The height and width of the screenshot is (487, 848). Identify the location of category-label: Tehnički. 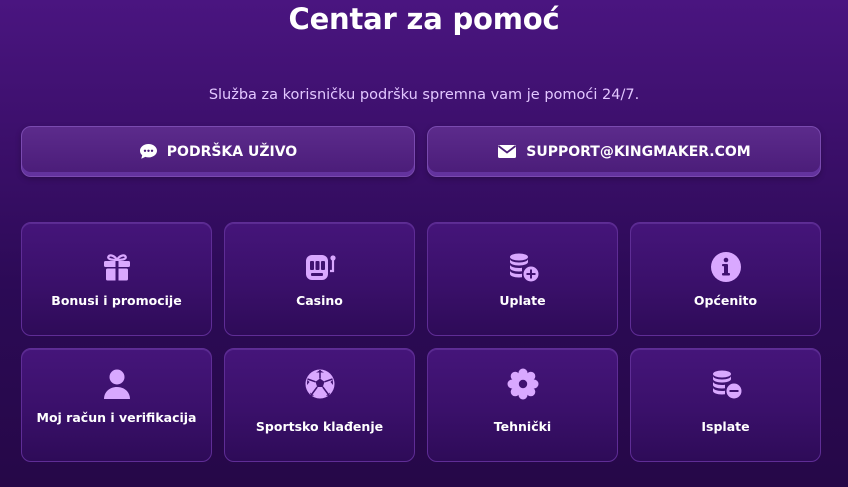
(522, 426).